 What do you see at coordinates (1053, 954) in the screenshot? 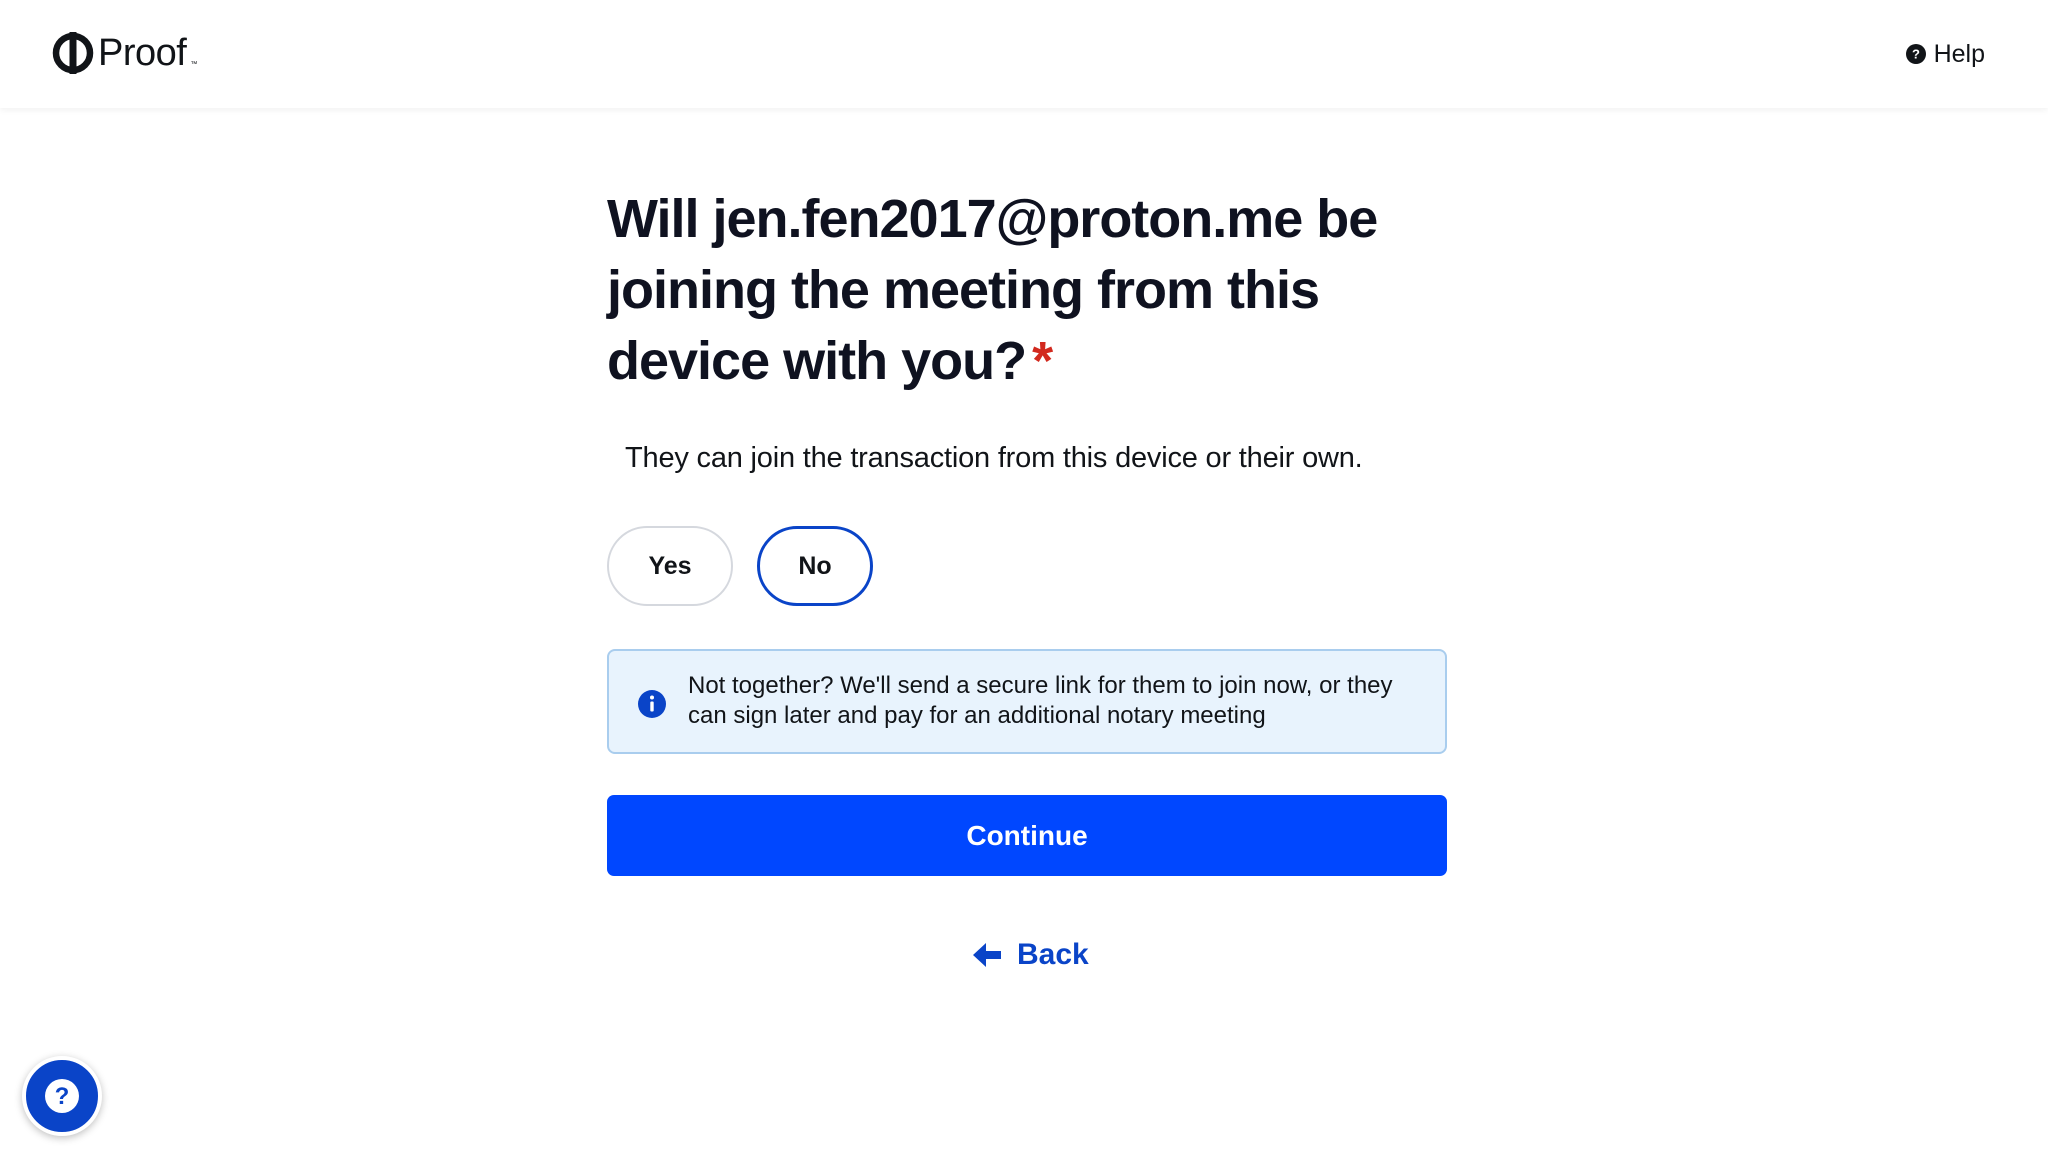
I see `back-label: Back` at bounding box center [1053, 954].